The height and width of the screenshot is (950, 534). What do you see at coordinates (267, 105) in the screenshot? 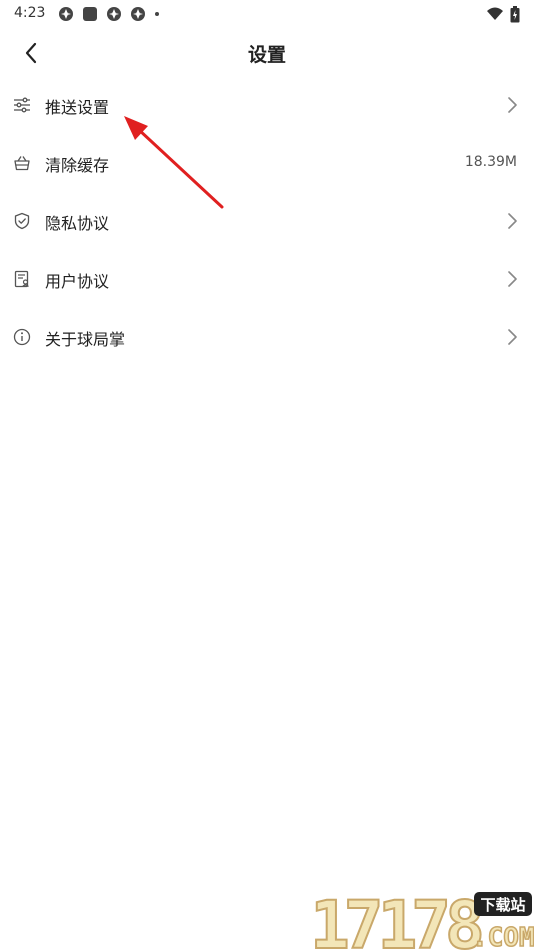
I see `menu-item-push-settings: 推送设置` at bounding box center [267, 105].